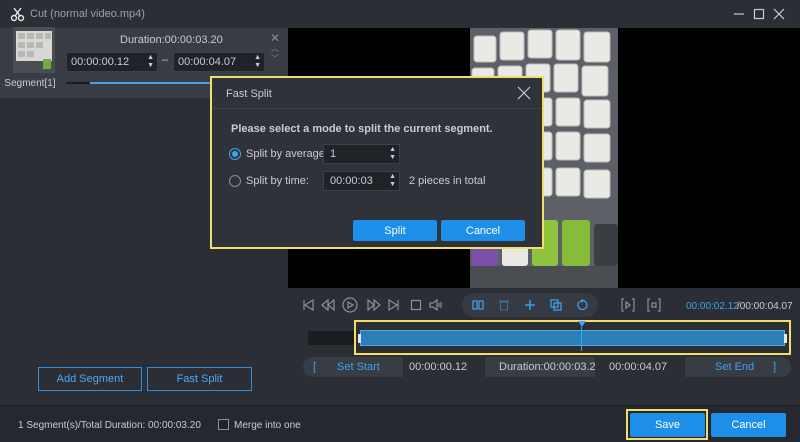  I want to click on reset-icon, so click(582, 305).